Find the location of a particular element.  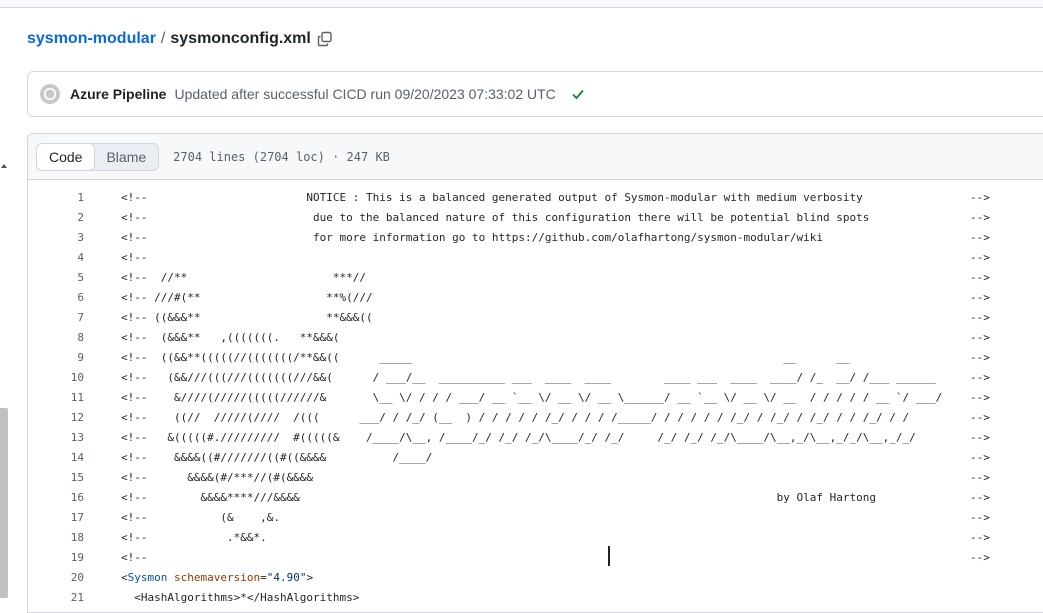

view-mode-toggle: Code Blame is located at coordinates (98, 156).